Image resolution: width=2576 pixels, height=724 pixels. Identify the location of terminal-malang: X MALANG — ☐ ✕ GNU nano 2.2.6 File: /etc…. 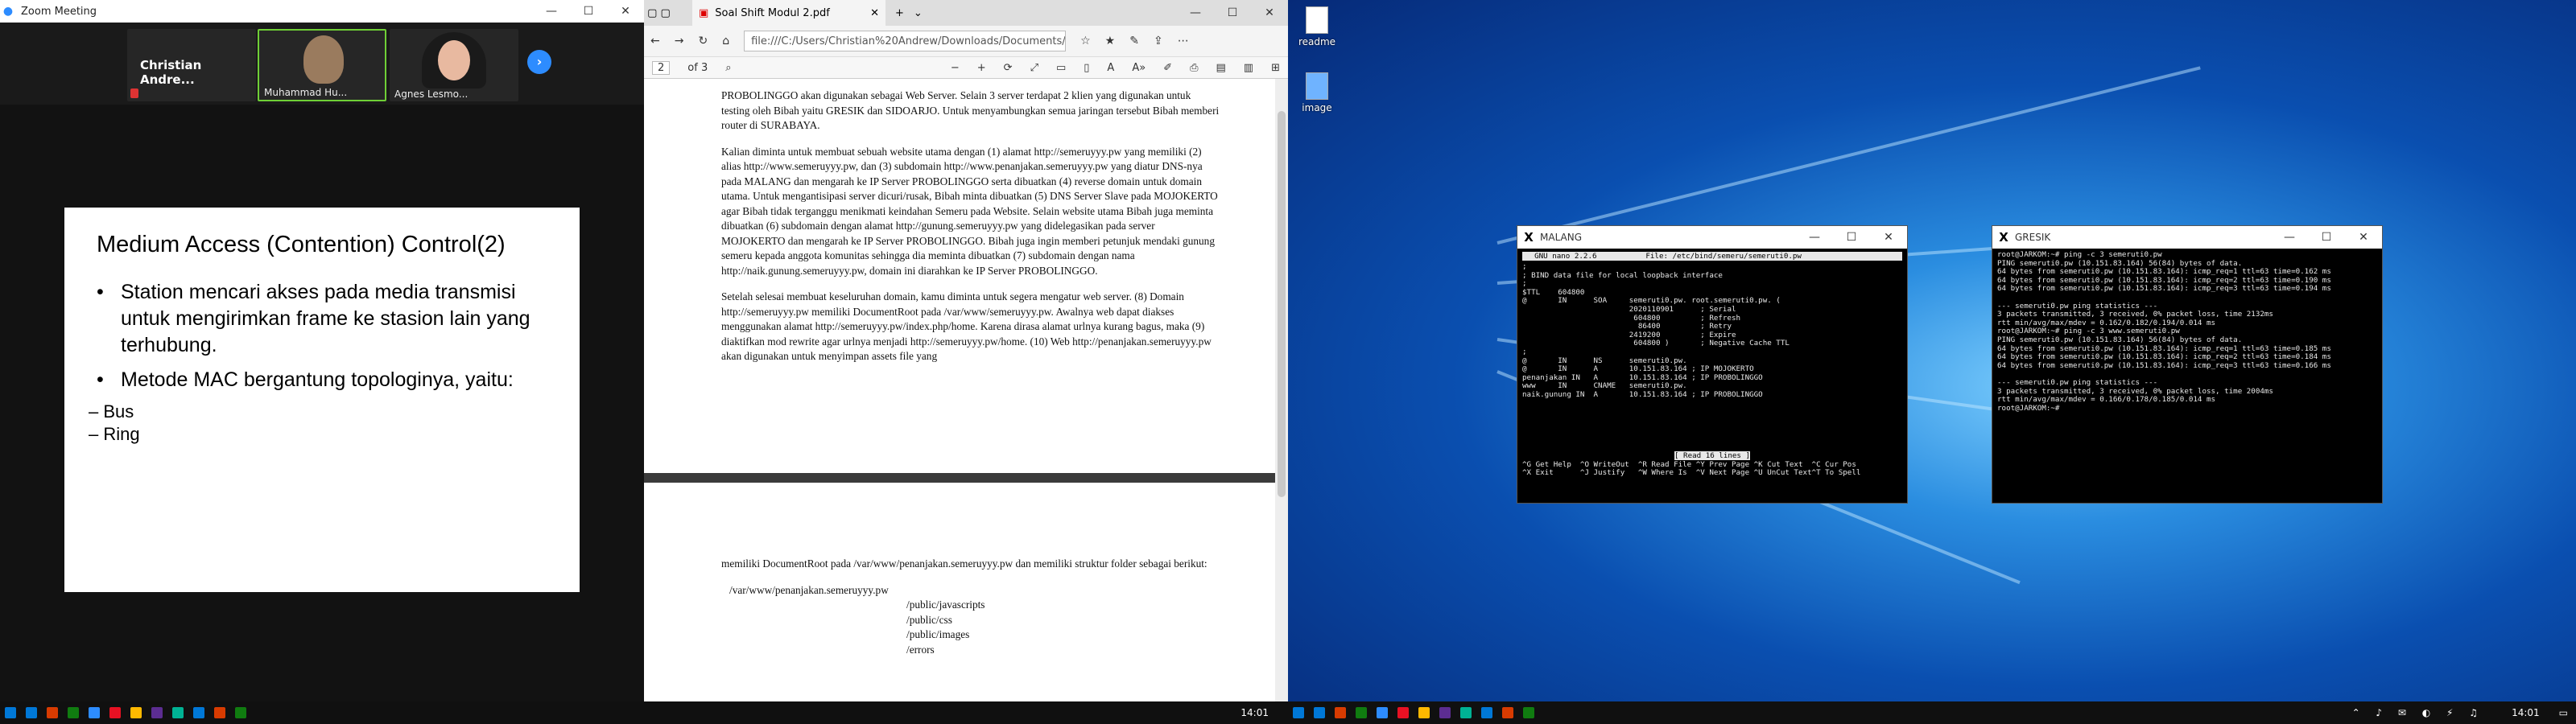
(1712, 364).